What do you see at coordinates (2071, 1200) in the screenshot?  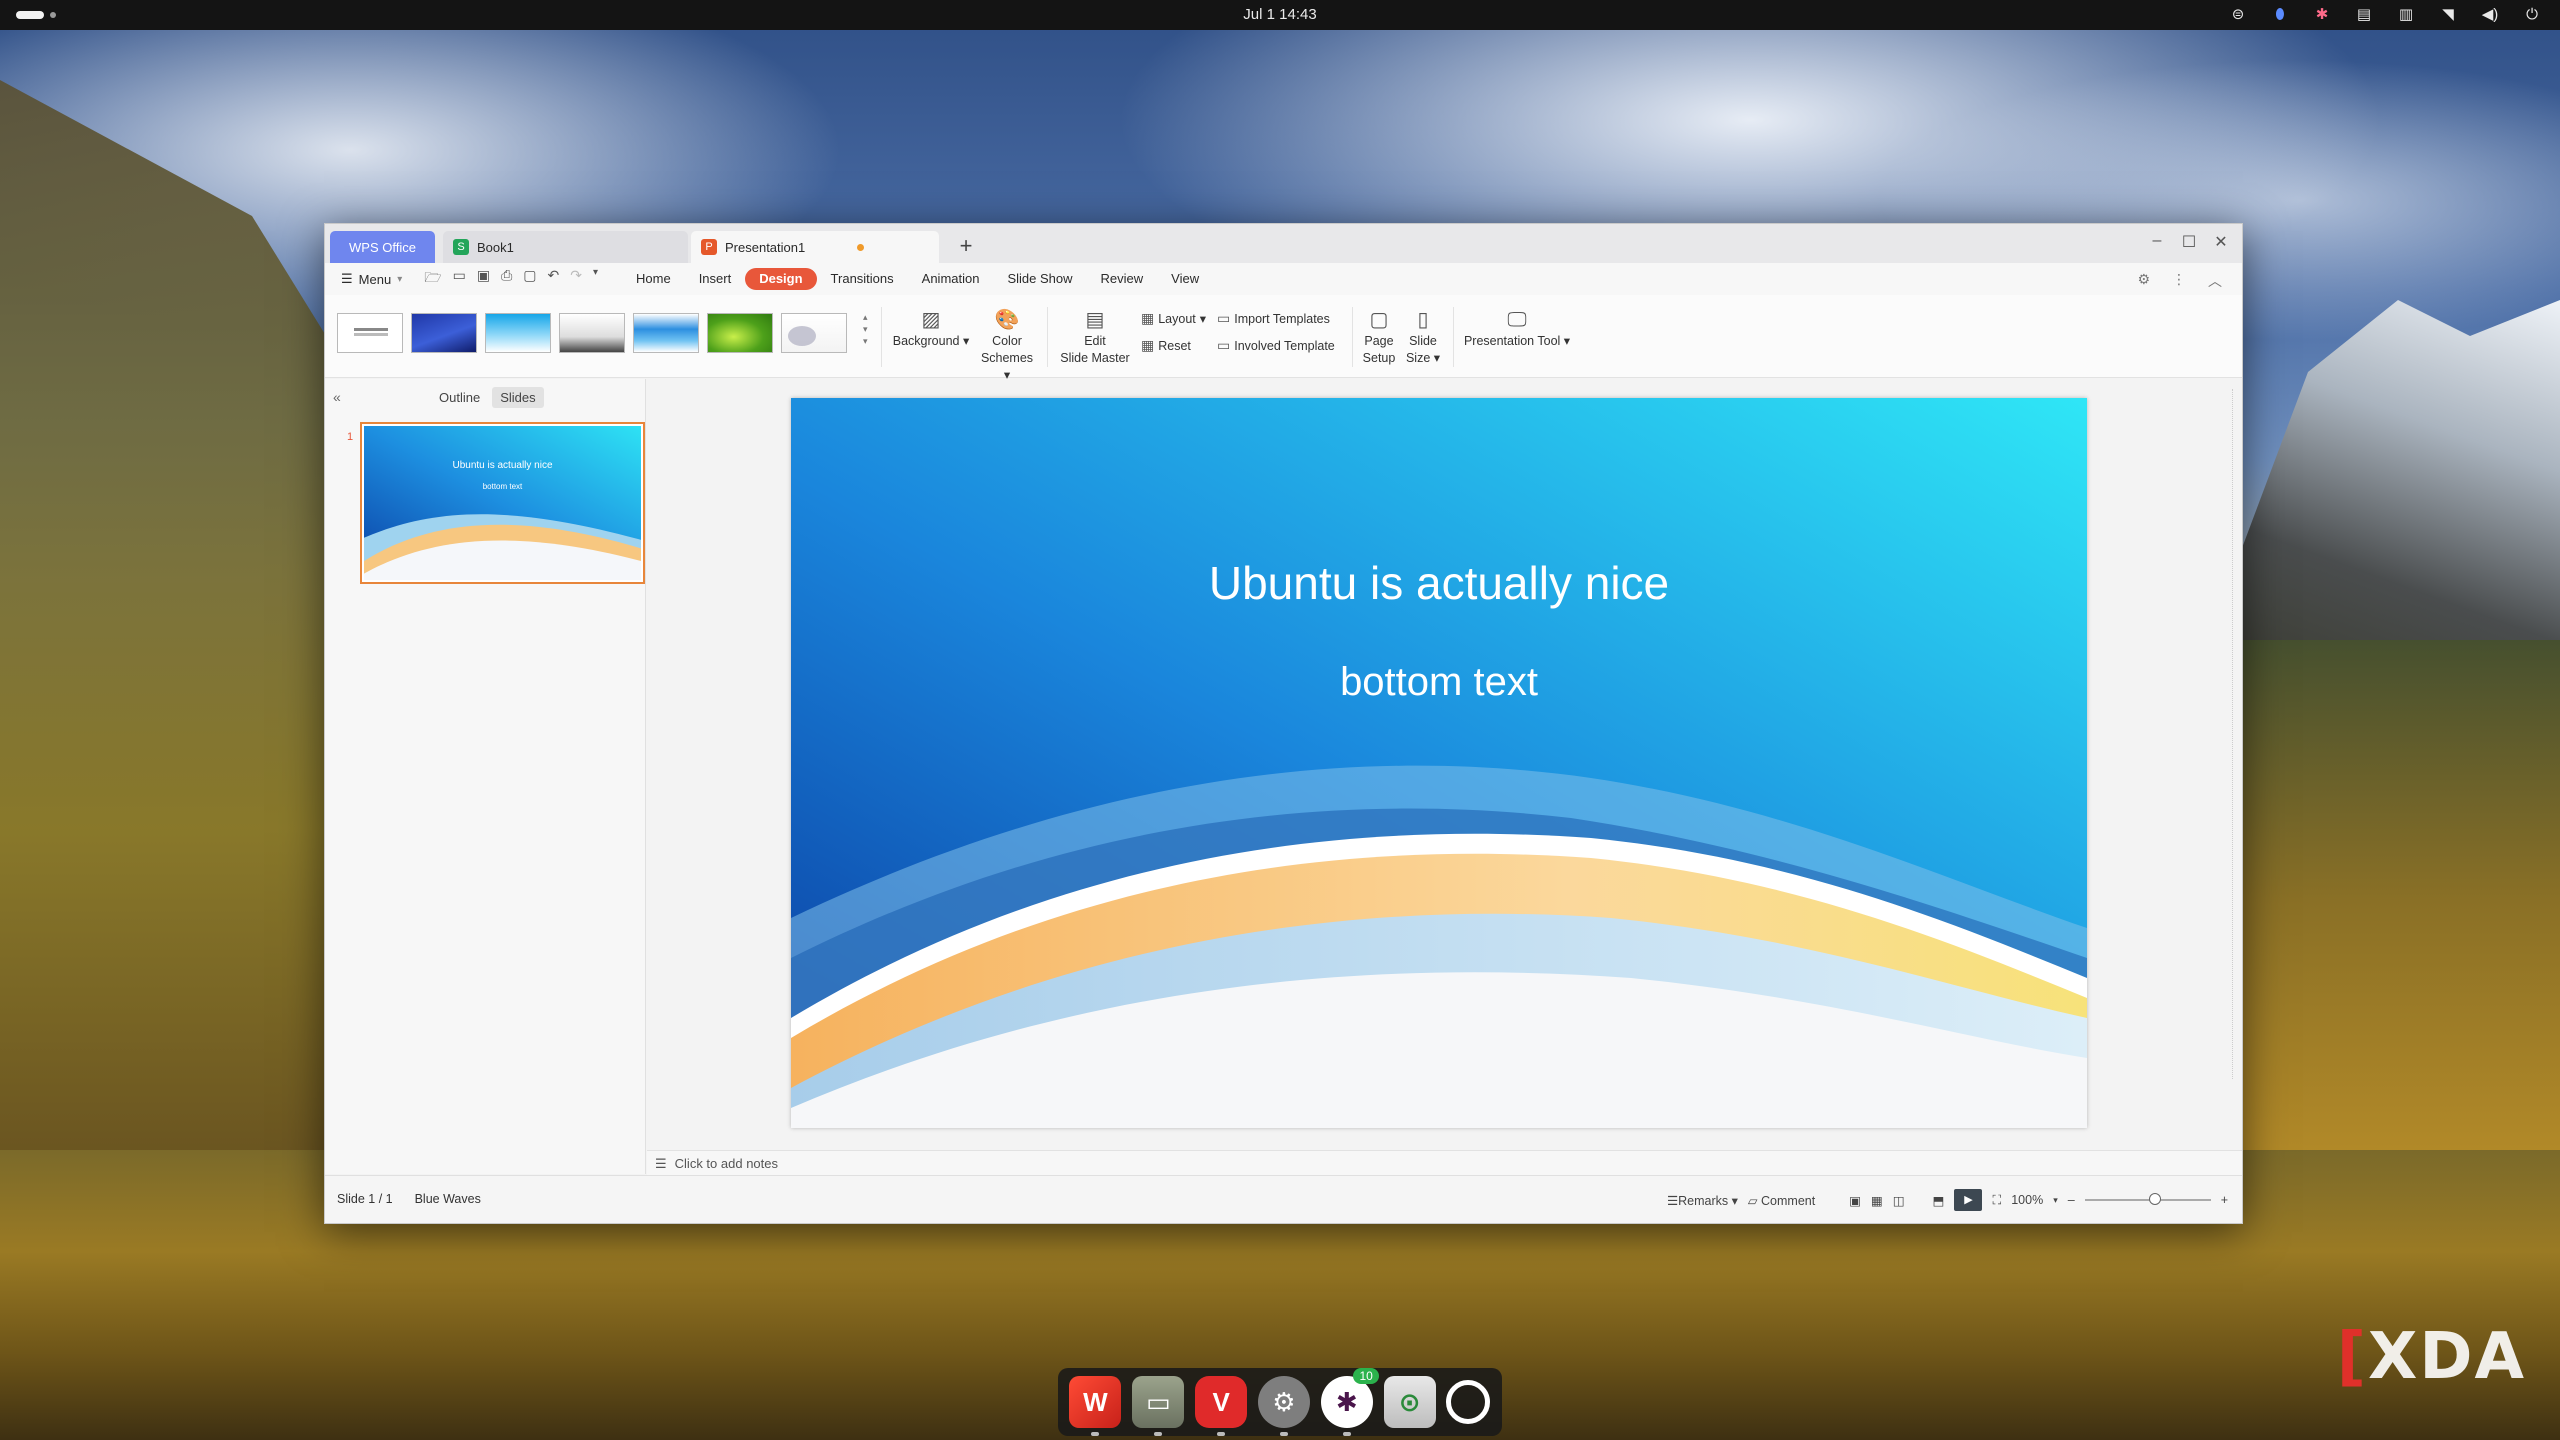 I see `zoom-out-icon: –` at bounding box center [2071, 1200].